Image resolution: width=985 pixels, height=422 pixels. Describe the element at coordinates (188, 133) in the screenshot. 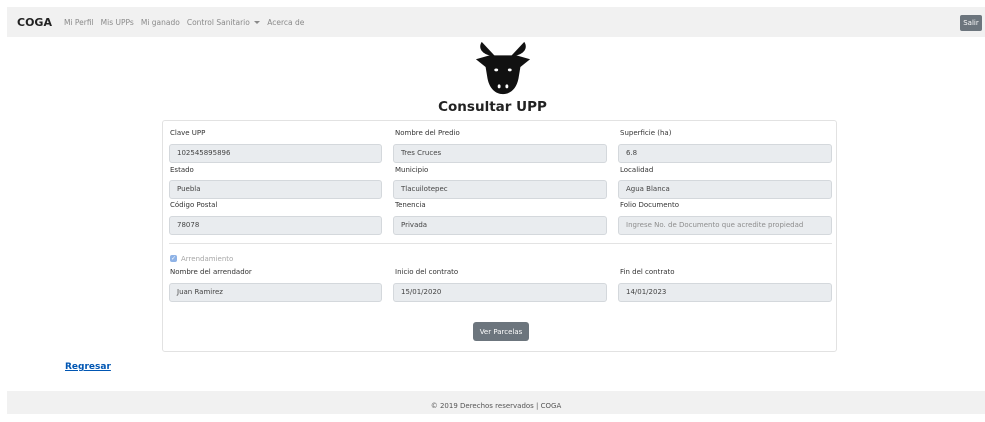

I see `clave-upp-label: Clave UPP` at that location.